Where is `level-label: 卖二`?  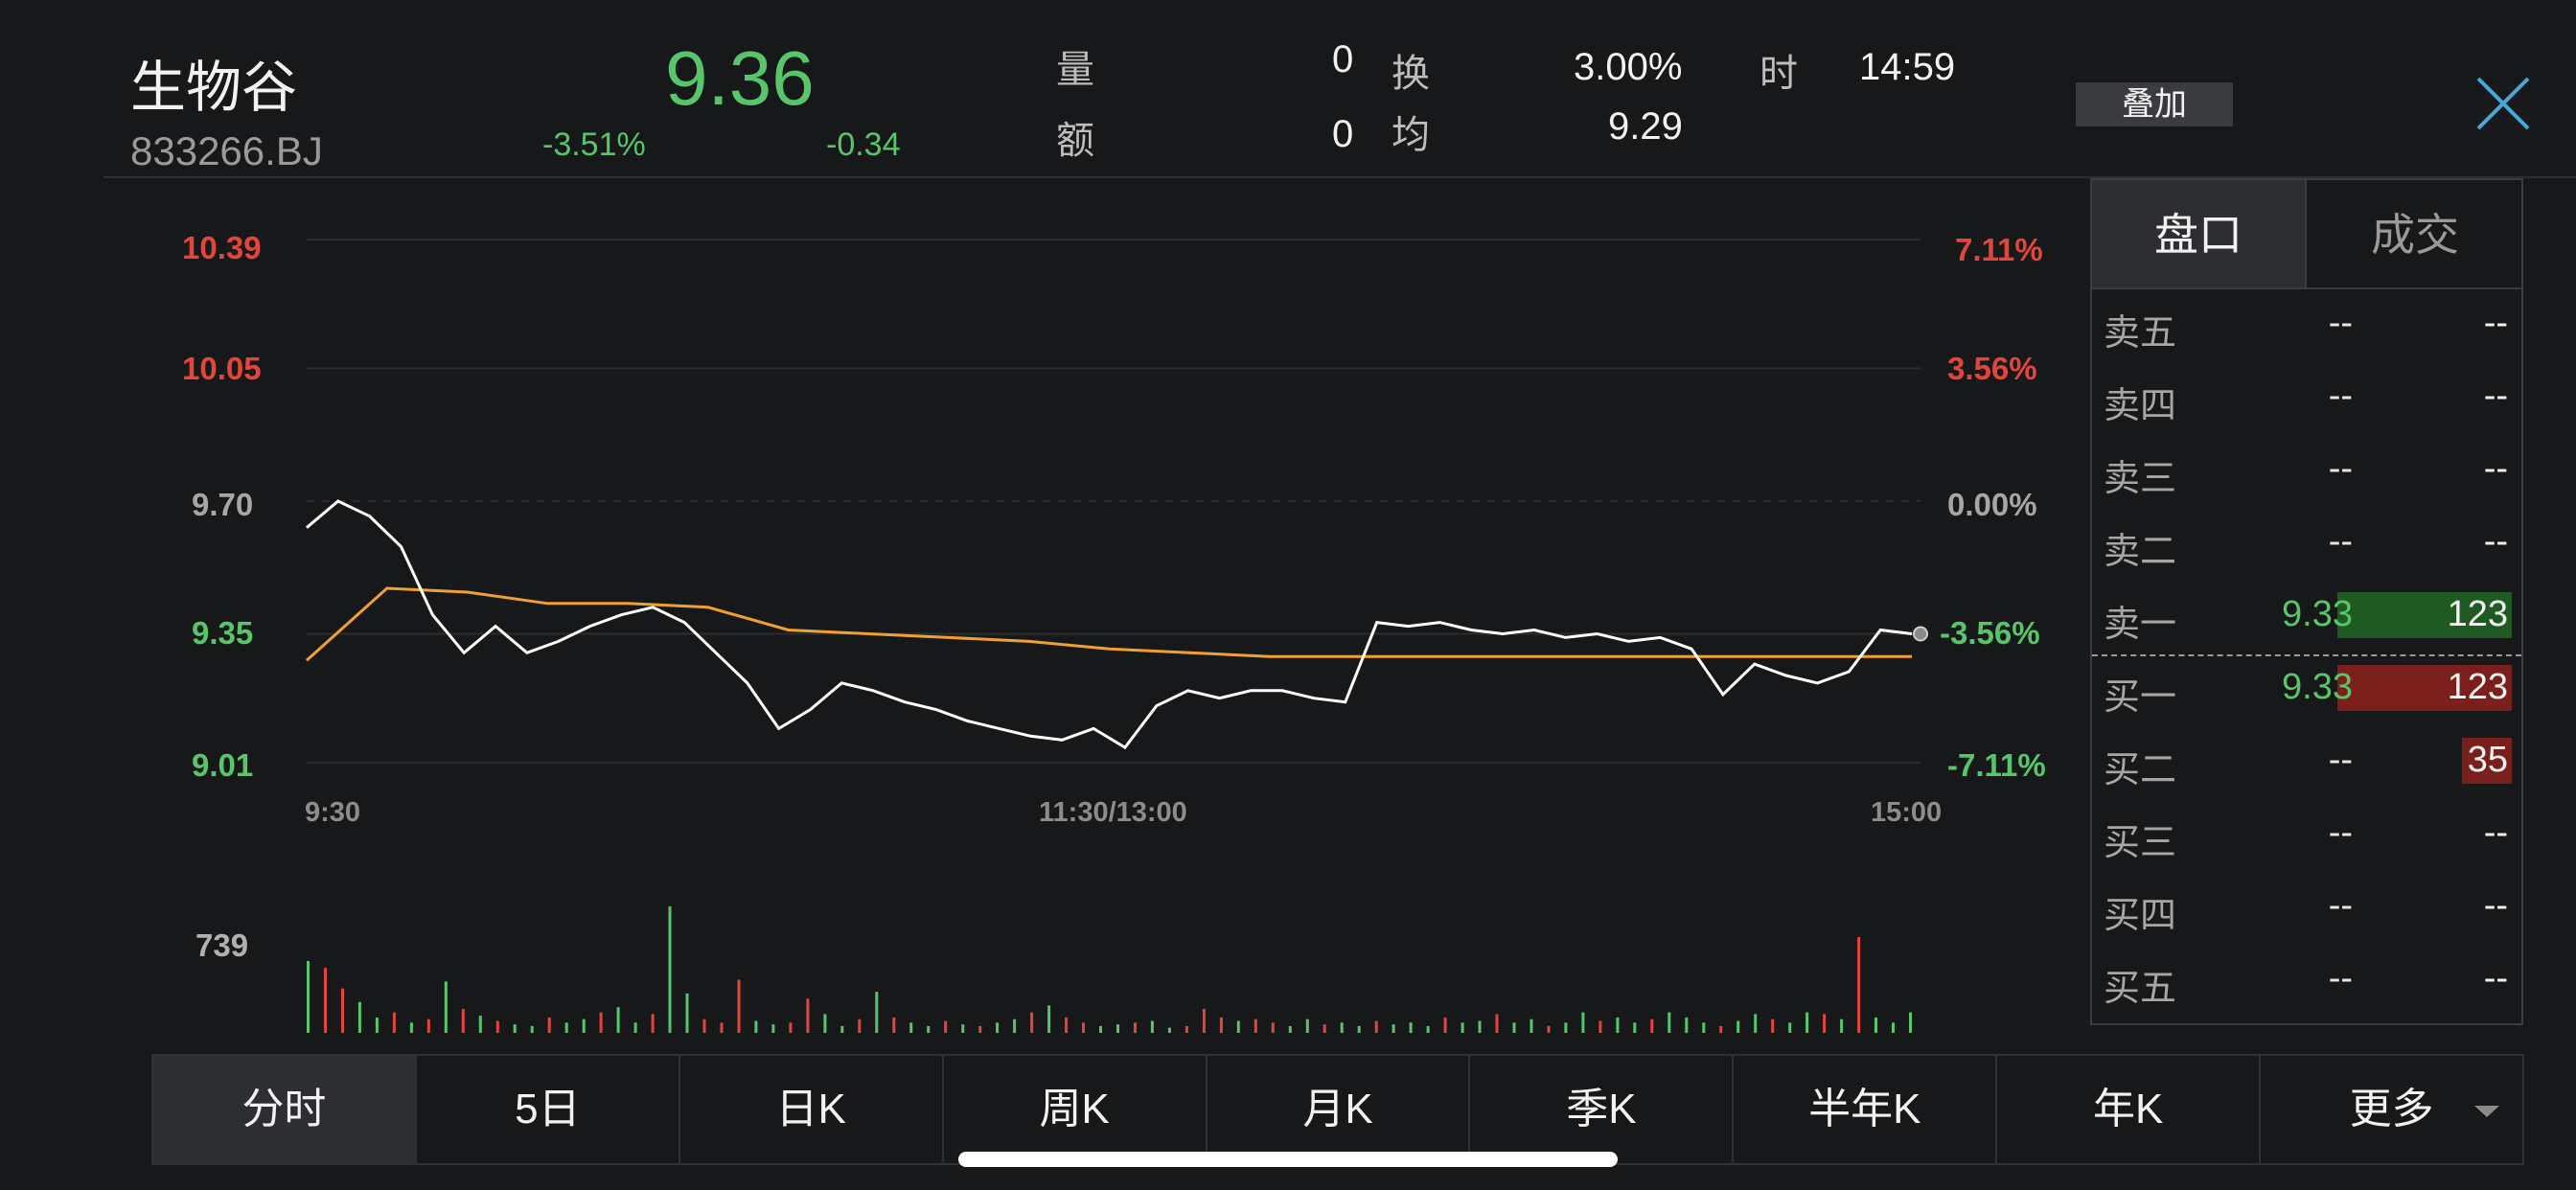 level-label: 卖二 is located at coordinates (2140, 552).